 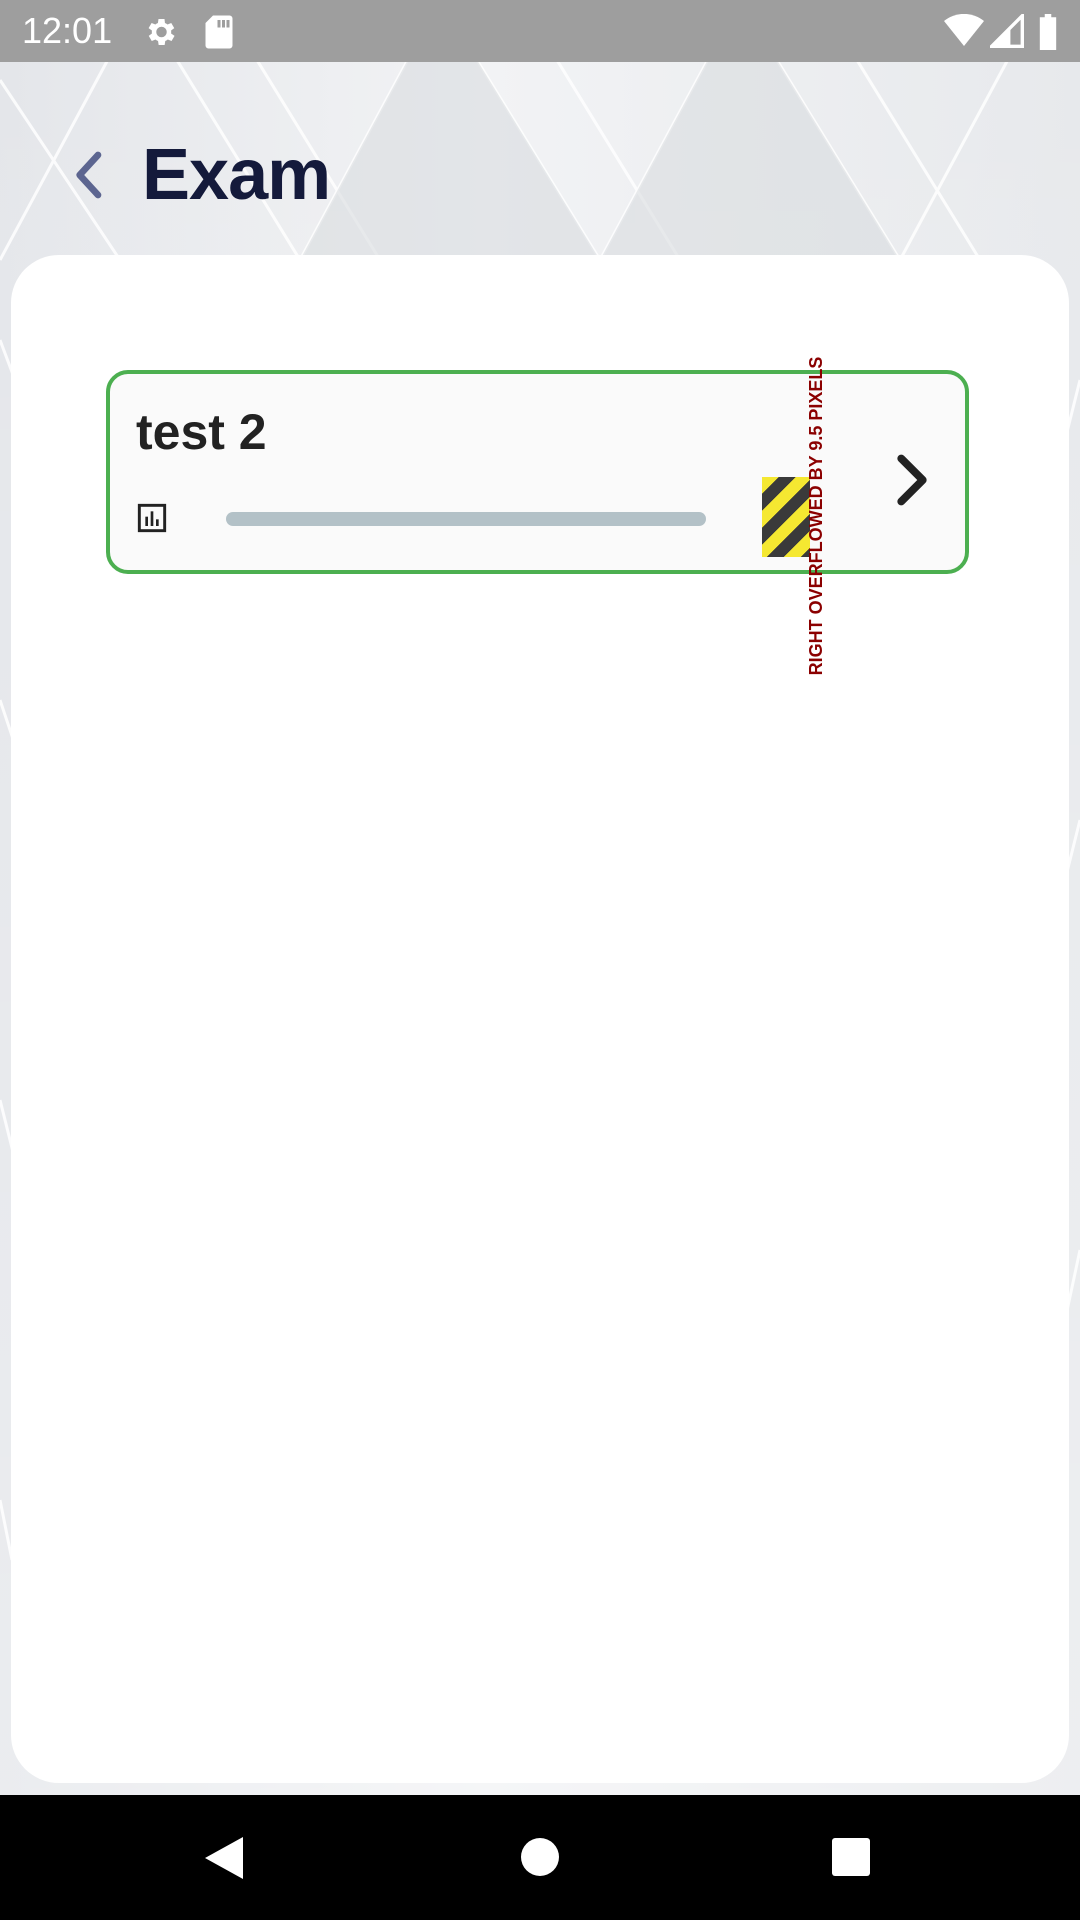 I want to click on back-button, so click(x=88, y=175).